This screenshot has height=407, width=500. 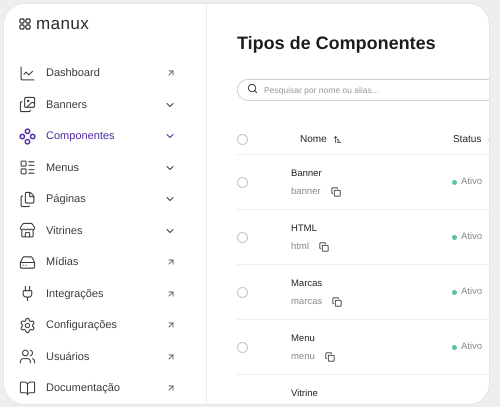 What do you see at coordinates (27, 167) in the screenshot?
I see `list-icon` at bounding box center [27, 167].